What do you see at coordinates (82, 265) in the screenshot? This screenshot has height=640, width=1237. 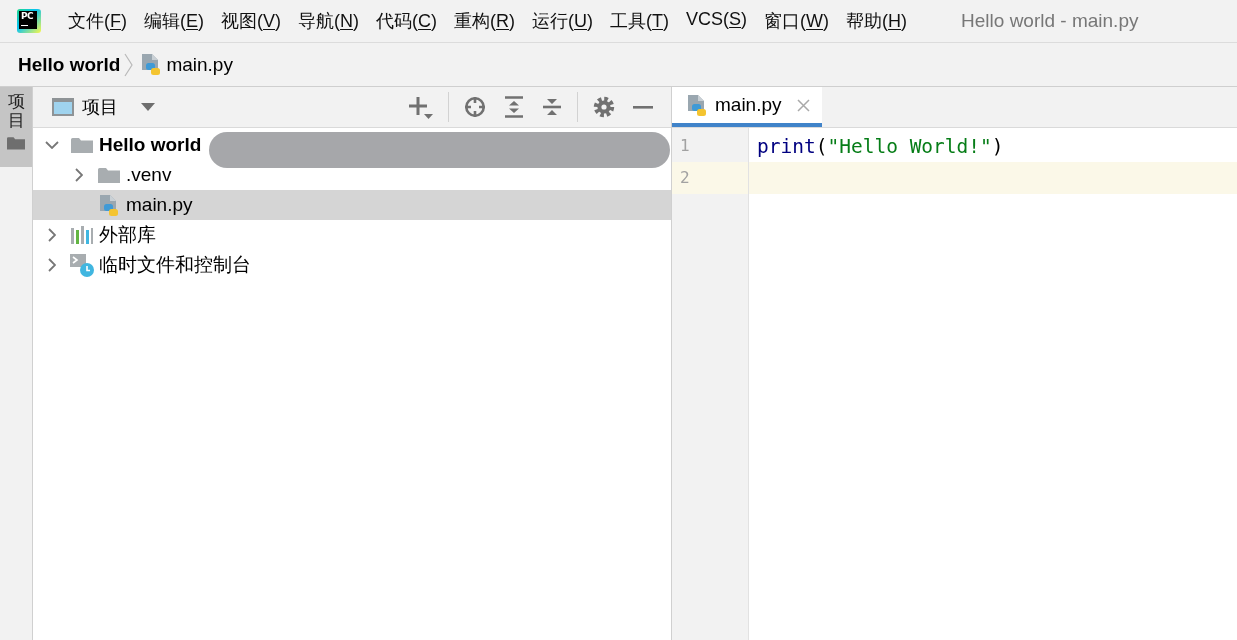 I see `console-clock-icon` at bounding box center [82, 265].